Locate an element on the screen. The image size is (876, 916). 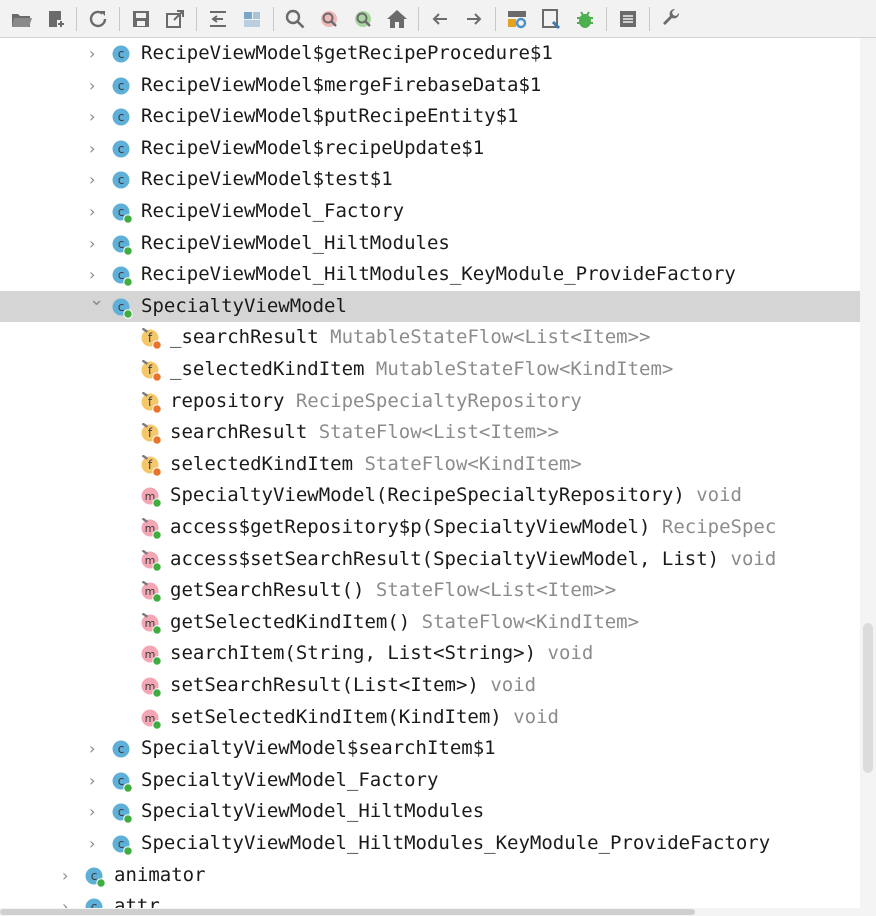
horizontal-scrollbar-thumb is located at coordinates (347, 912).